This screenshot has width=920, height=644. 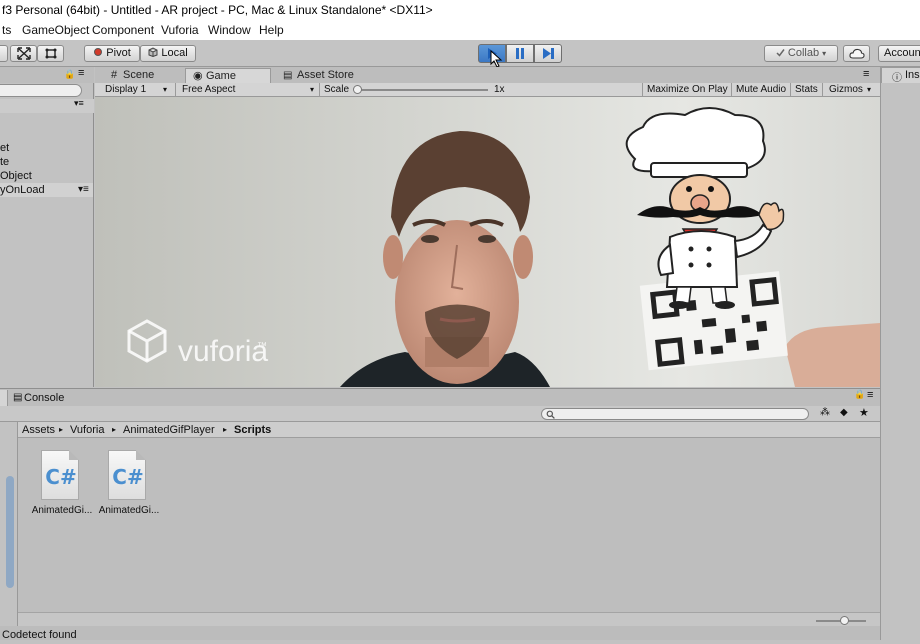 What do you see at coordinates (139, 75) in the screenshot?
I see `tab-scene-label: Scene` at bounding box center [139, 75].